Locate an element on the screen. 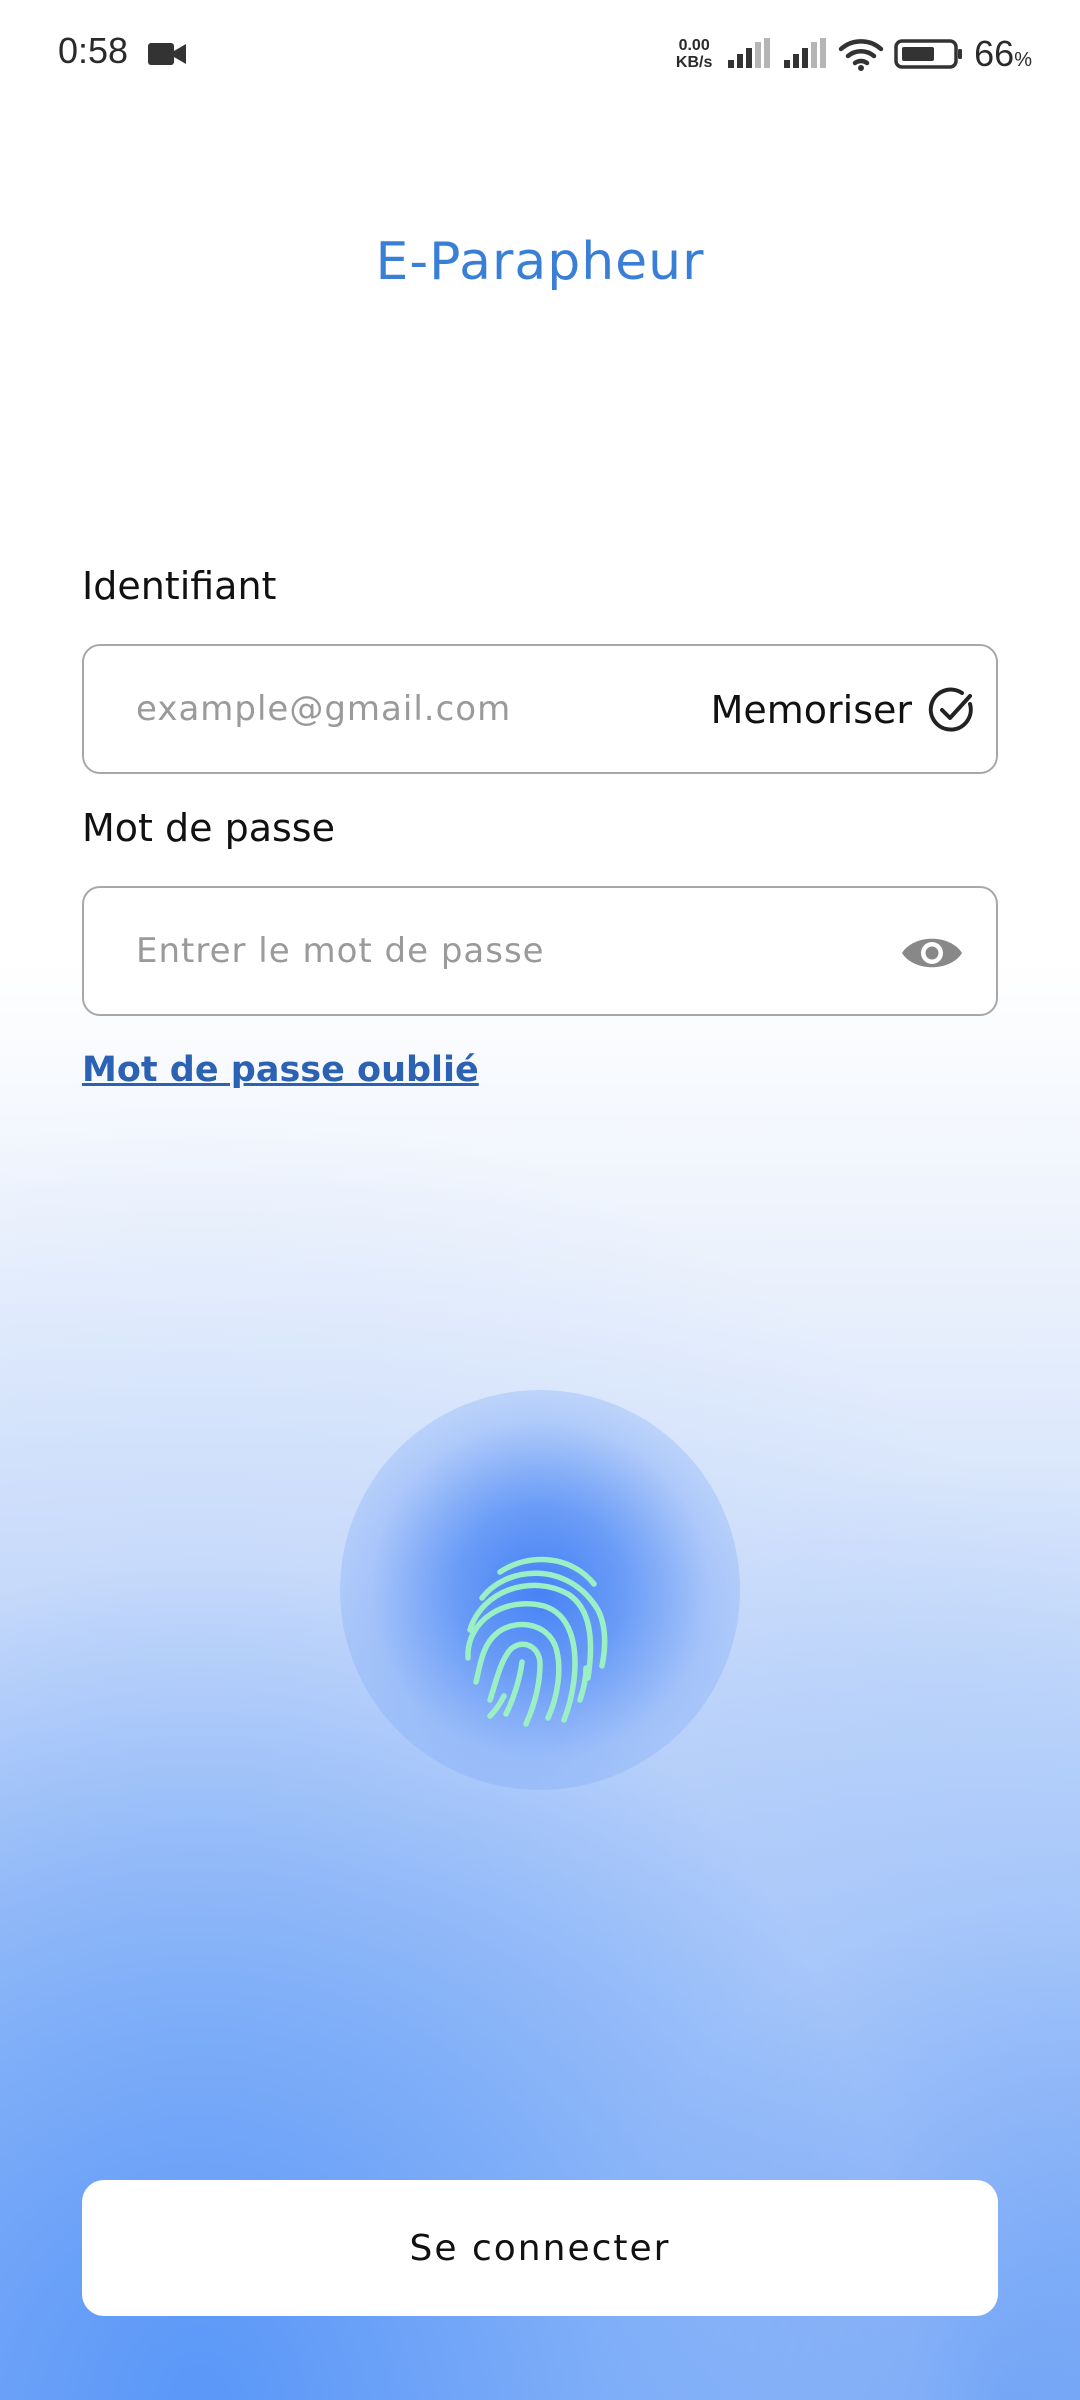 This screenshot has height=2400, width=1080. eye-icon is located at coordinates (932, 953).